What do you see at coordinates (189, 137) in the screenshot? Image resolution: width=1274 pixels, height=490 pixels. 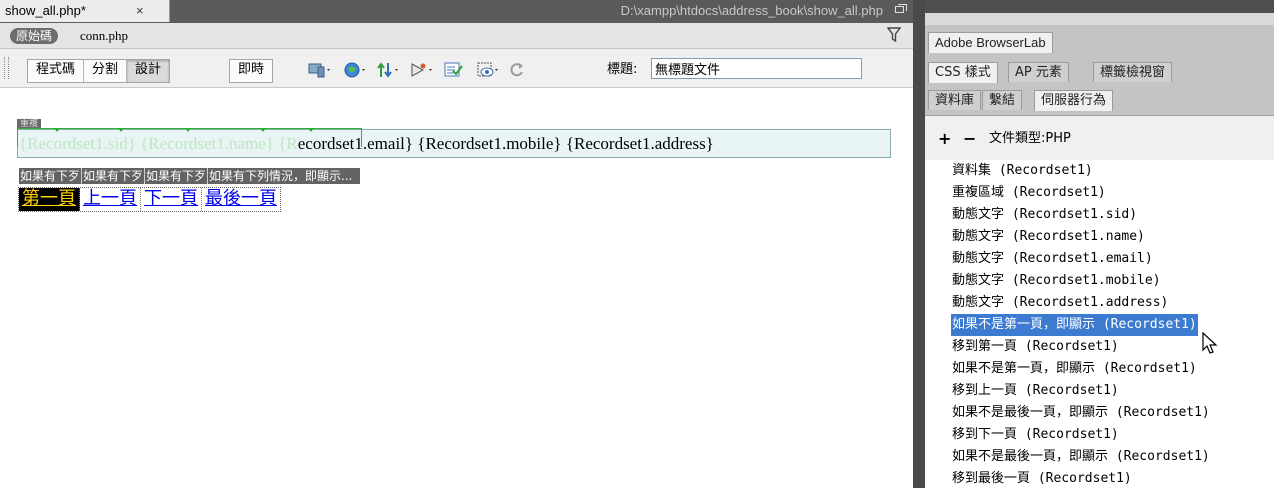 I see `table-outline` at bounding box center [189, 137].